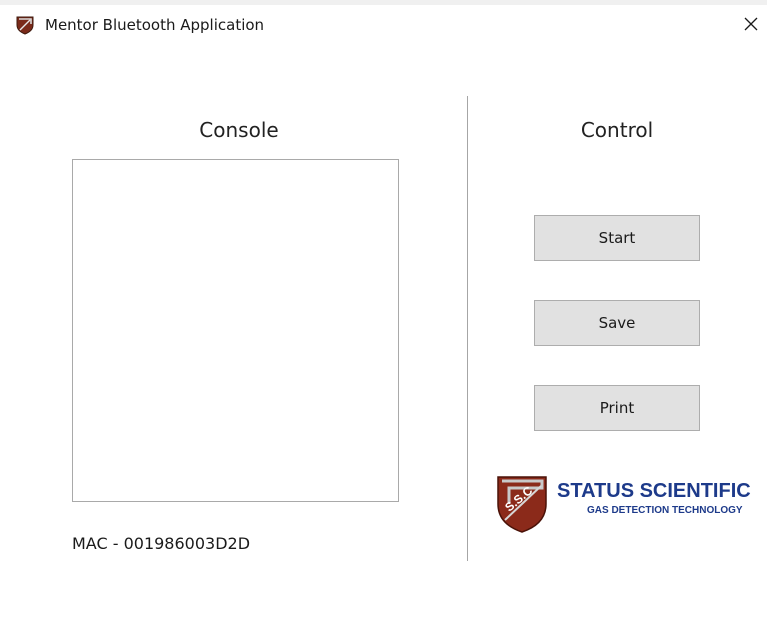 The width and height of the screenshot is (767, 622). I want to click on close-icon, so click(751, 26).